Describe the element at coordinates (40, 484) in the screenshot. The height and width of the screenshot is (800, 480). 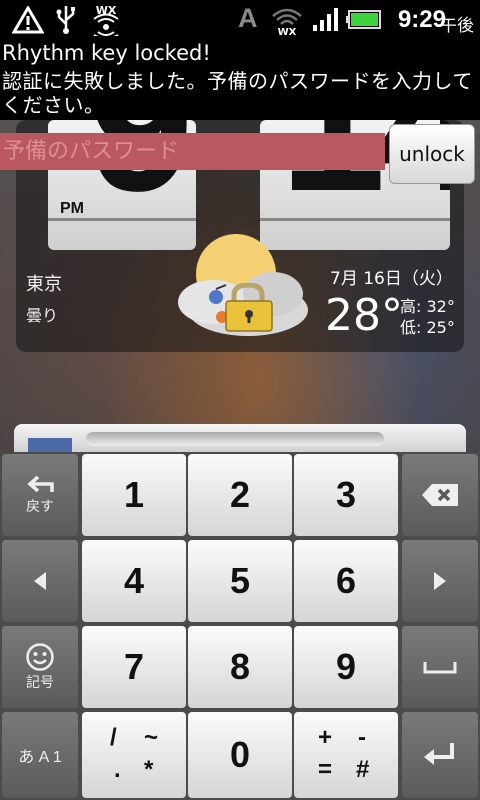
I see `undo-arrow-icon` at that location.